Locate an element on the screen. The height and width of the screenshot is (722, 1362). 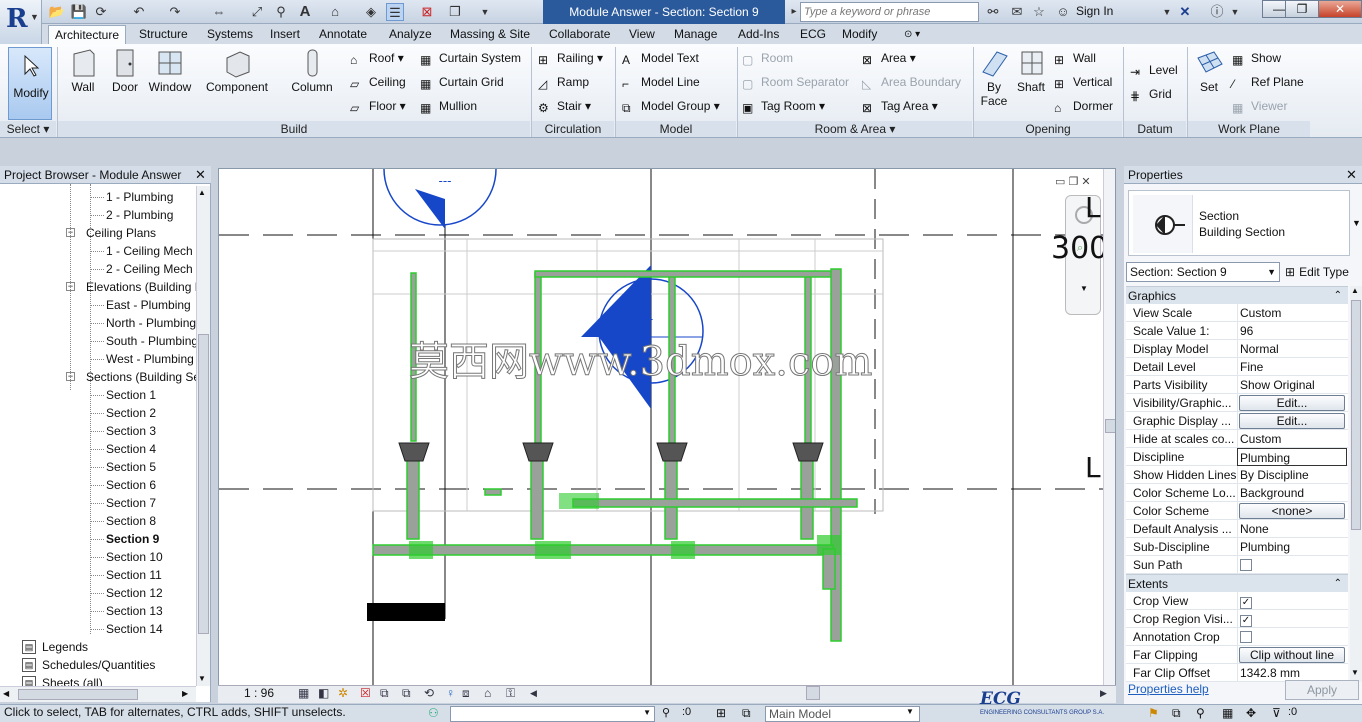
property-value: Fine is located at coordinates (1292, 367).